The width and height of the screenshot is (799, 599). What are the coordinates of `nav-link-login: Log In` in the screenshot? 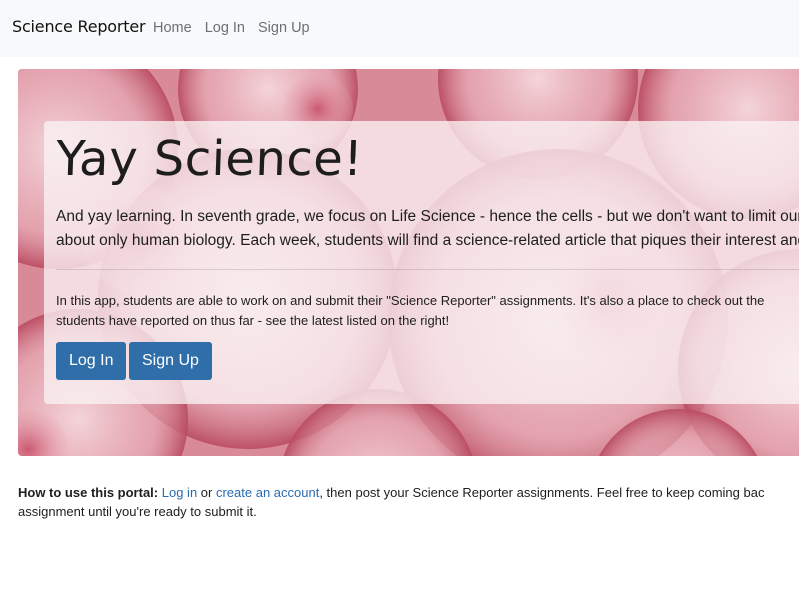 It's located at (225, 28).